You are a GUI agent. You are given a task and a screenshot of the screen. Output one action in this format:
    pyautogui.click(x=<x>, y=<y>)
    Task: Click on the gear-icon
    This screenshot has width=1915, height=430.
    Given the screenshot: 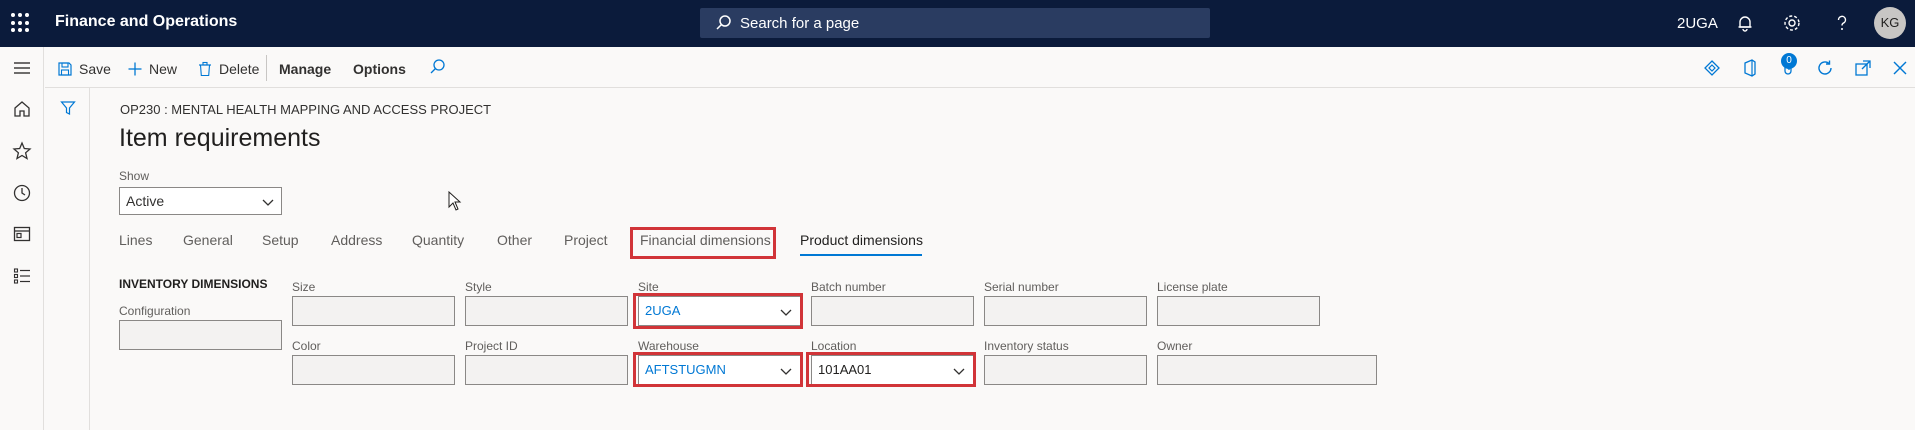 What is the action you would take?
    pyautogui.click(x=1792, y=23)
    